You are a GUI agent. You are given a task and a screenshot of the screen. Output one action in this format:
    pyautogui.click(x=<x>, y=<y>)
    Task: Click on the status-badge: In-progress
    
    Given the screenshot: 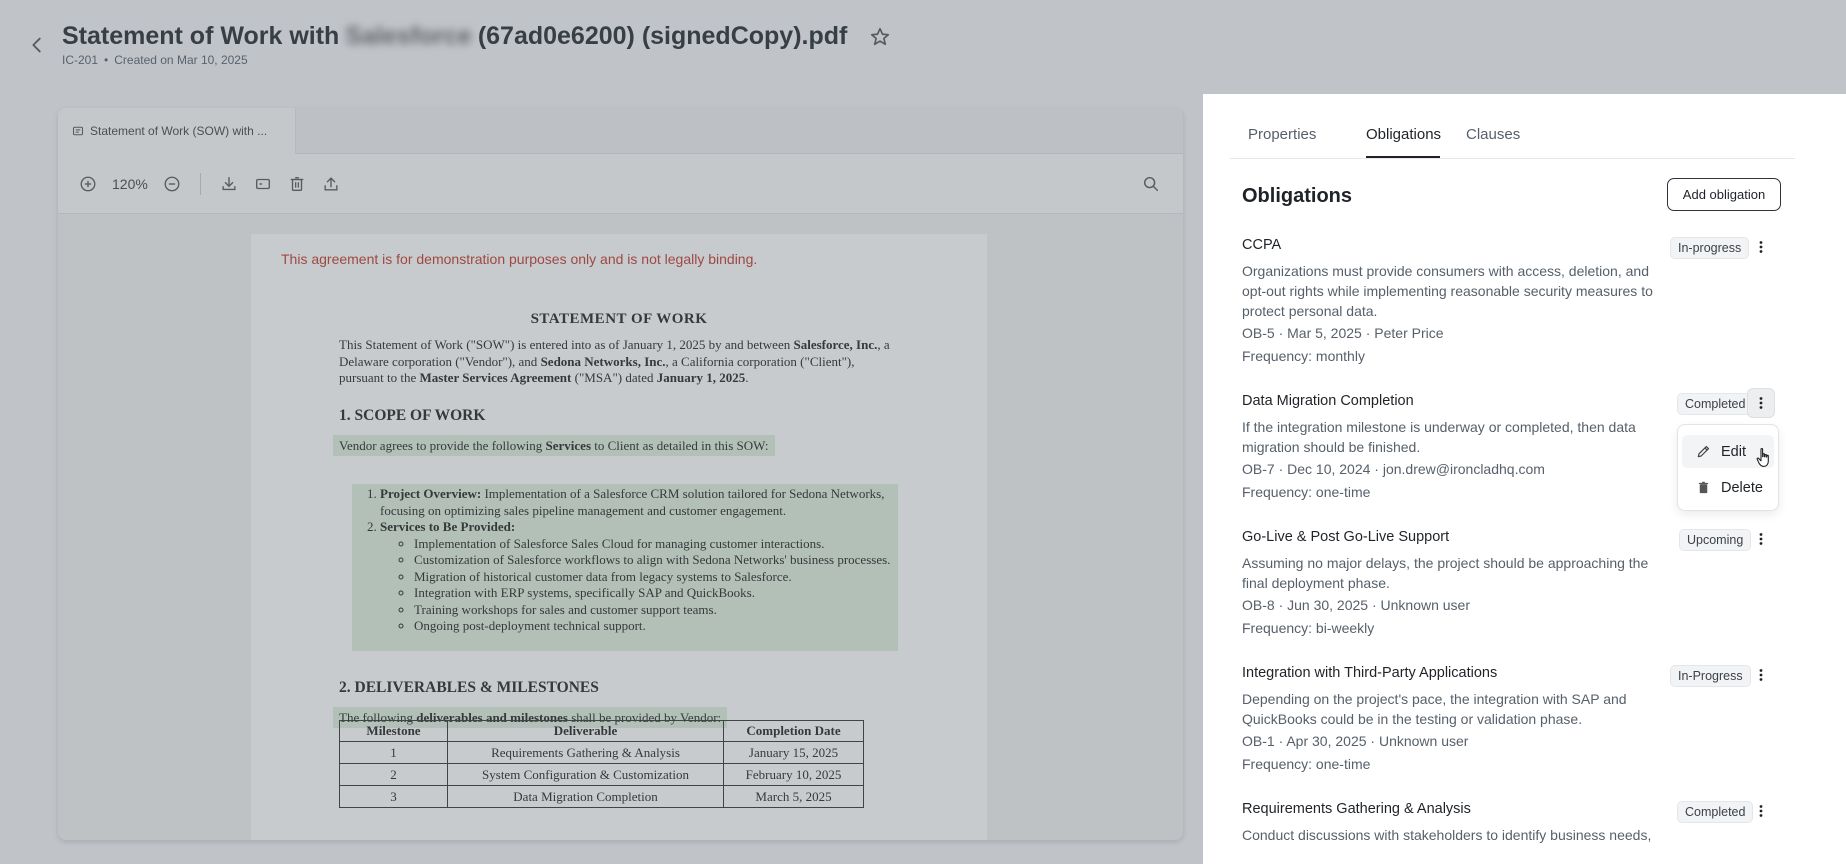 What is the action you would take?
    pyautogui.click(x=1710, y=248)
    